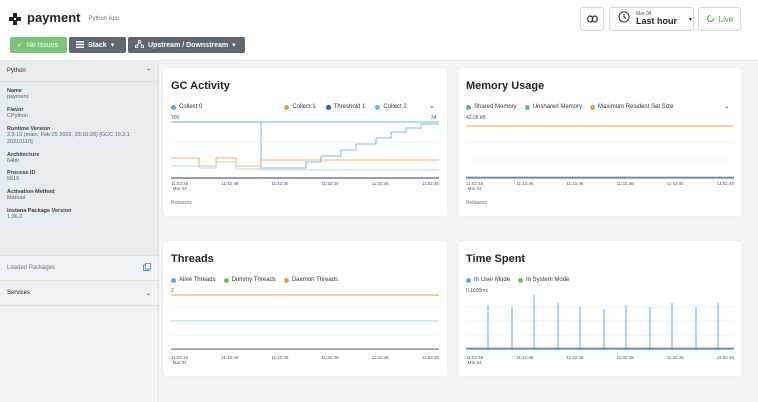 The image size is (758, 402). Describe the element at coordinates (79, 195) in the screenshot. I see `property-item: Activation Method Manual` at that location.